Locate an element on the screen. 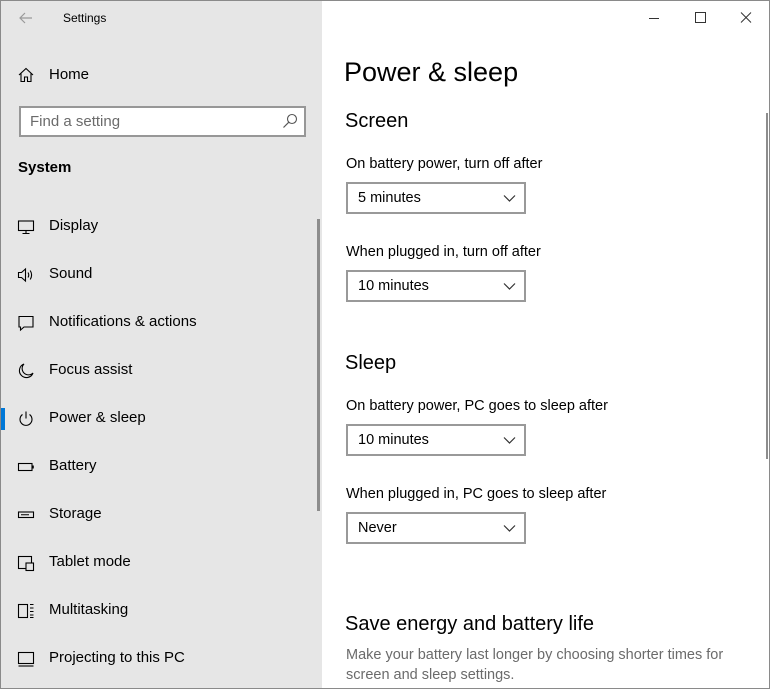 The image size is (770, 689). sidebar-item-label: Projecting to this PC is located at coordinates (117, 657).